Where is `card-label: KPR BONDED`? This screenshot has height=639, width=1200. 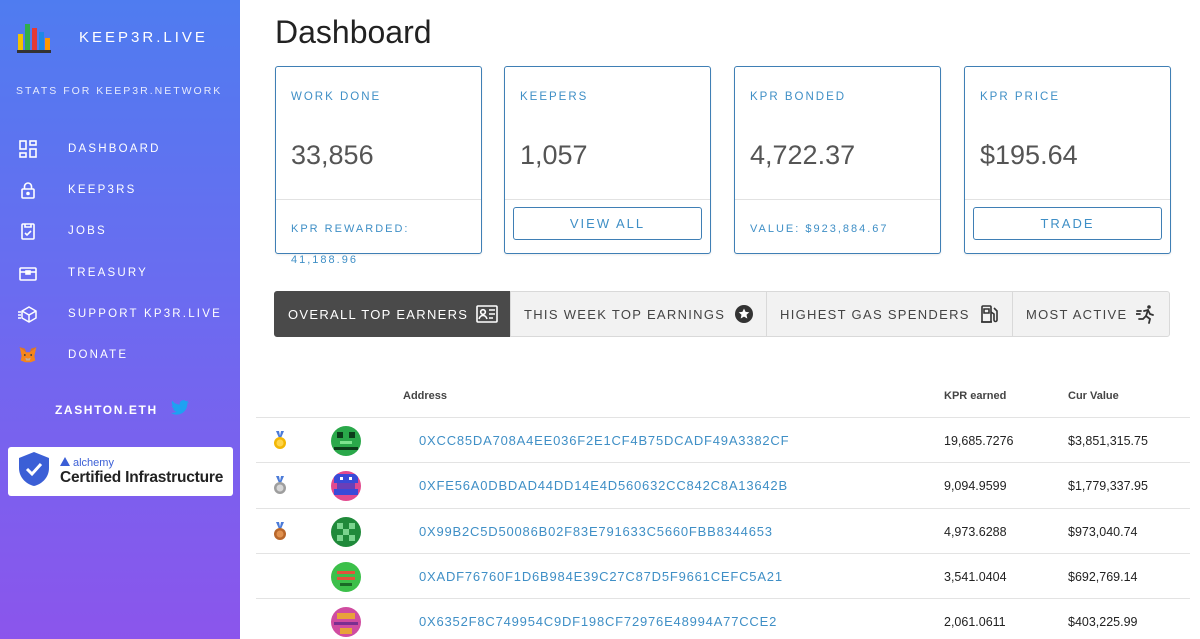 card-label: KPR BONDED is located at coordinates (798, 97).